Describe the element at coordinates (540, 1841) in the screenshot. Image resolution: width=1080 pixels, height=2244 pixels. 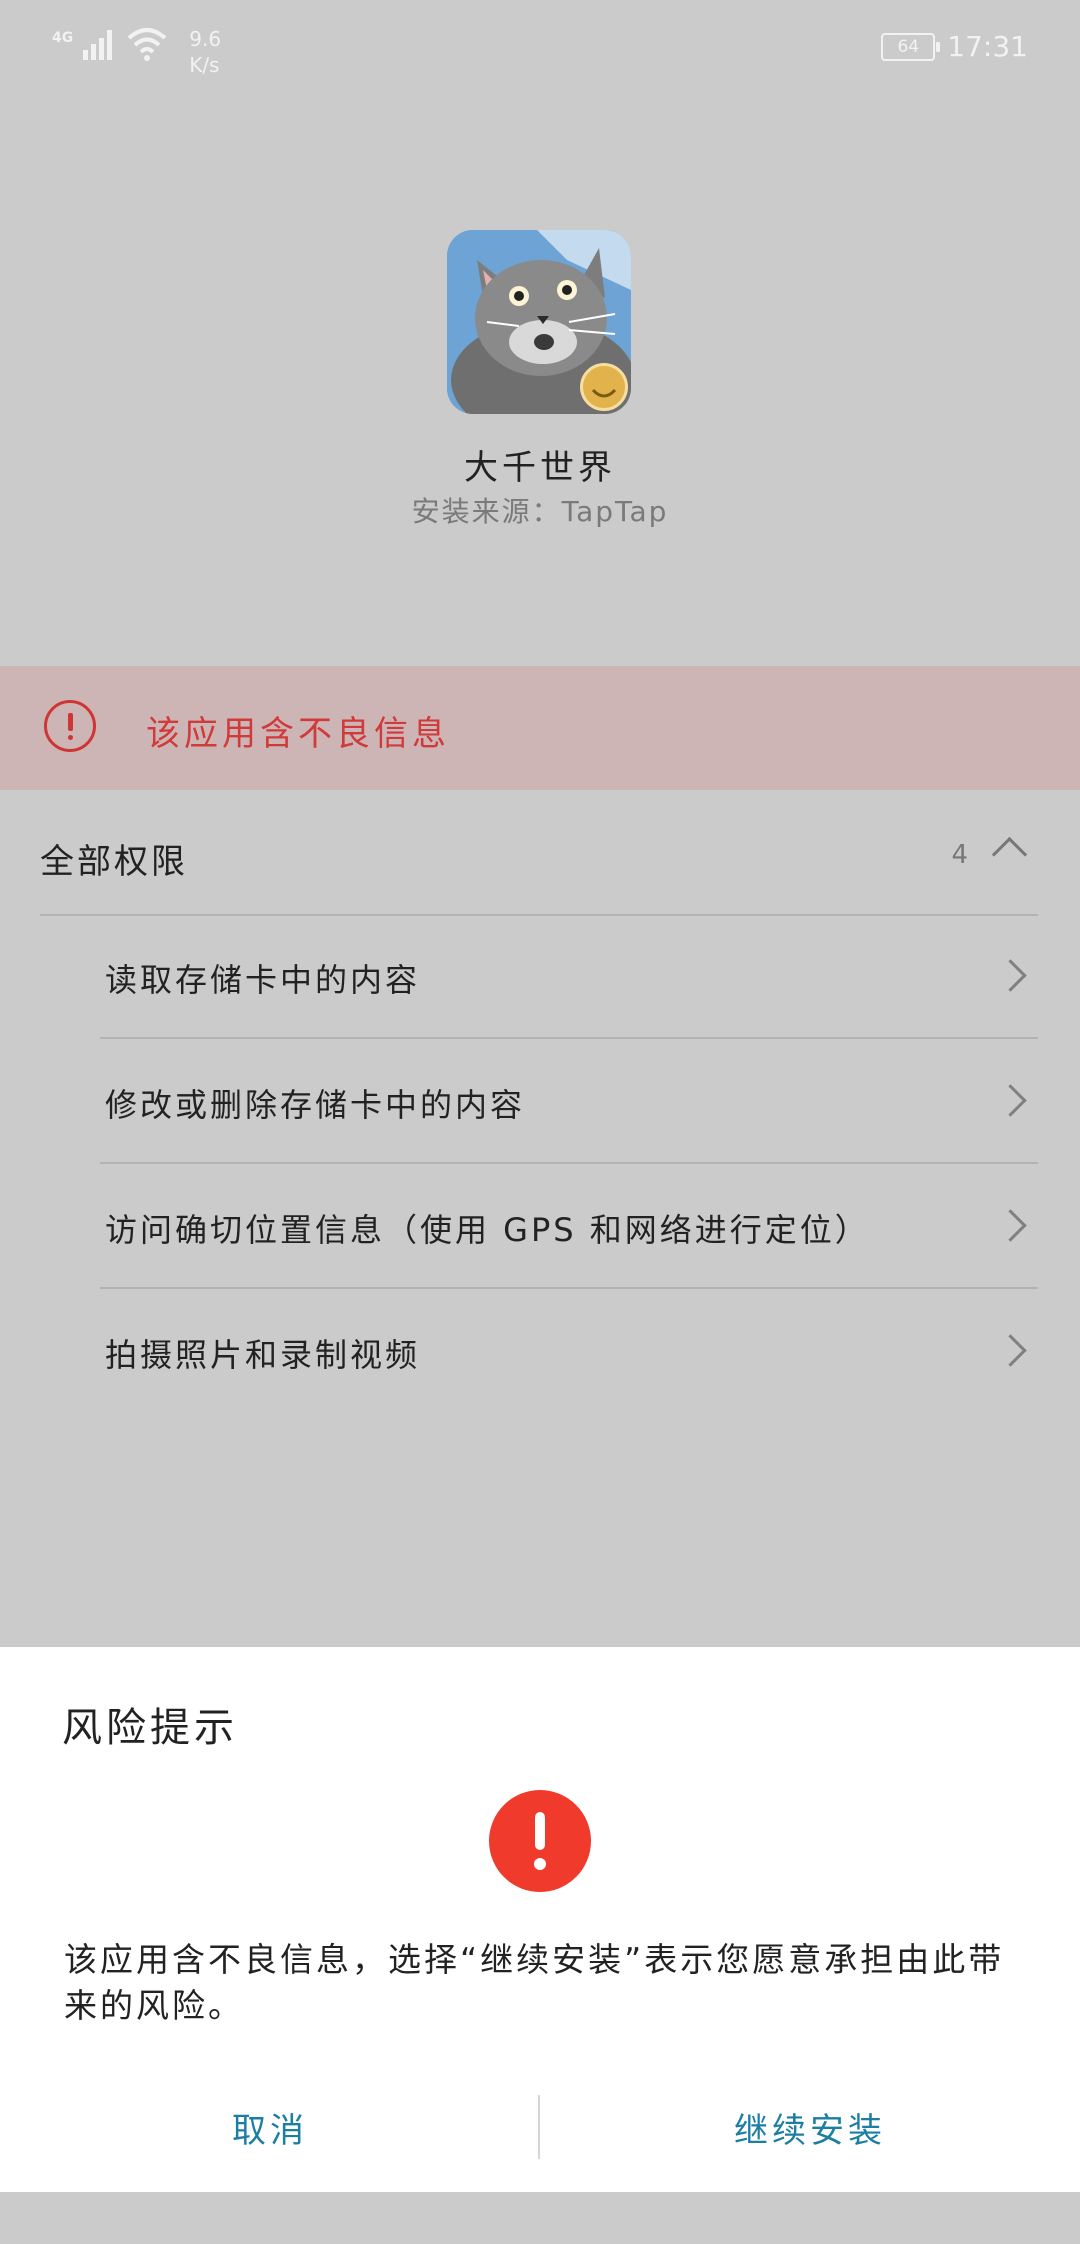
I see `exclamation-icon` at that location.